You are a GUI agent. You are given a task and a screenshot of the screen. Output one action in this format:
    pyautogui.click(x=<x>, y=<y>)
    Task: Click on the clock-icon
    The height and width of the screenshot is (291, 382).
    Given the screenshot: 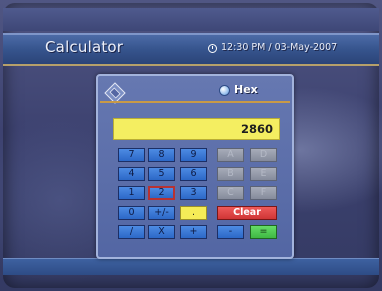 What is the action you would take?
    pyautogui.click(x=212, y=48)
    